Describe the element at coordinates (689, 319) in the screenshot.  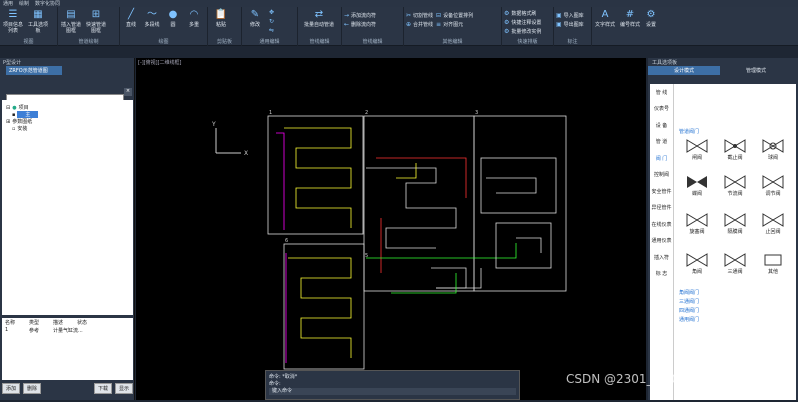
I see `subgroup-item: 通用阀门` at that location.